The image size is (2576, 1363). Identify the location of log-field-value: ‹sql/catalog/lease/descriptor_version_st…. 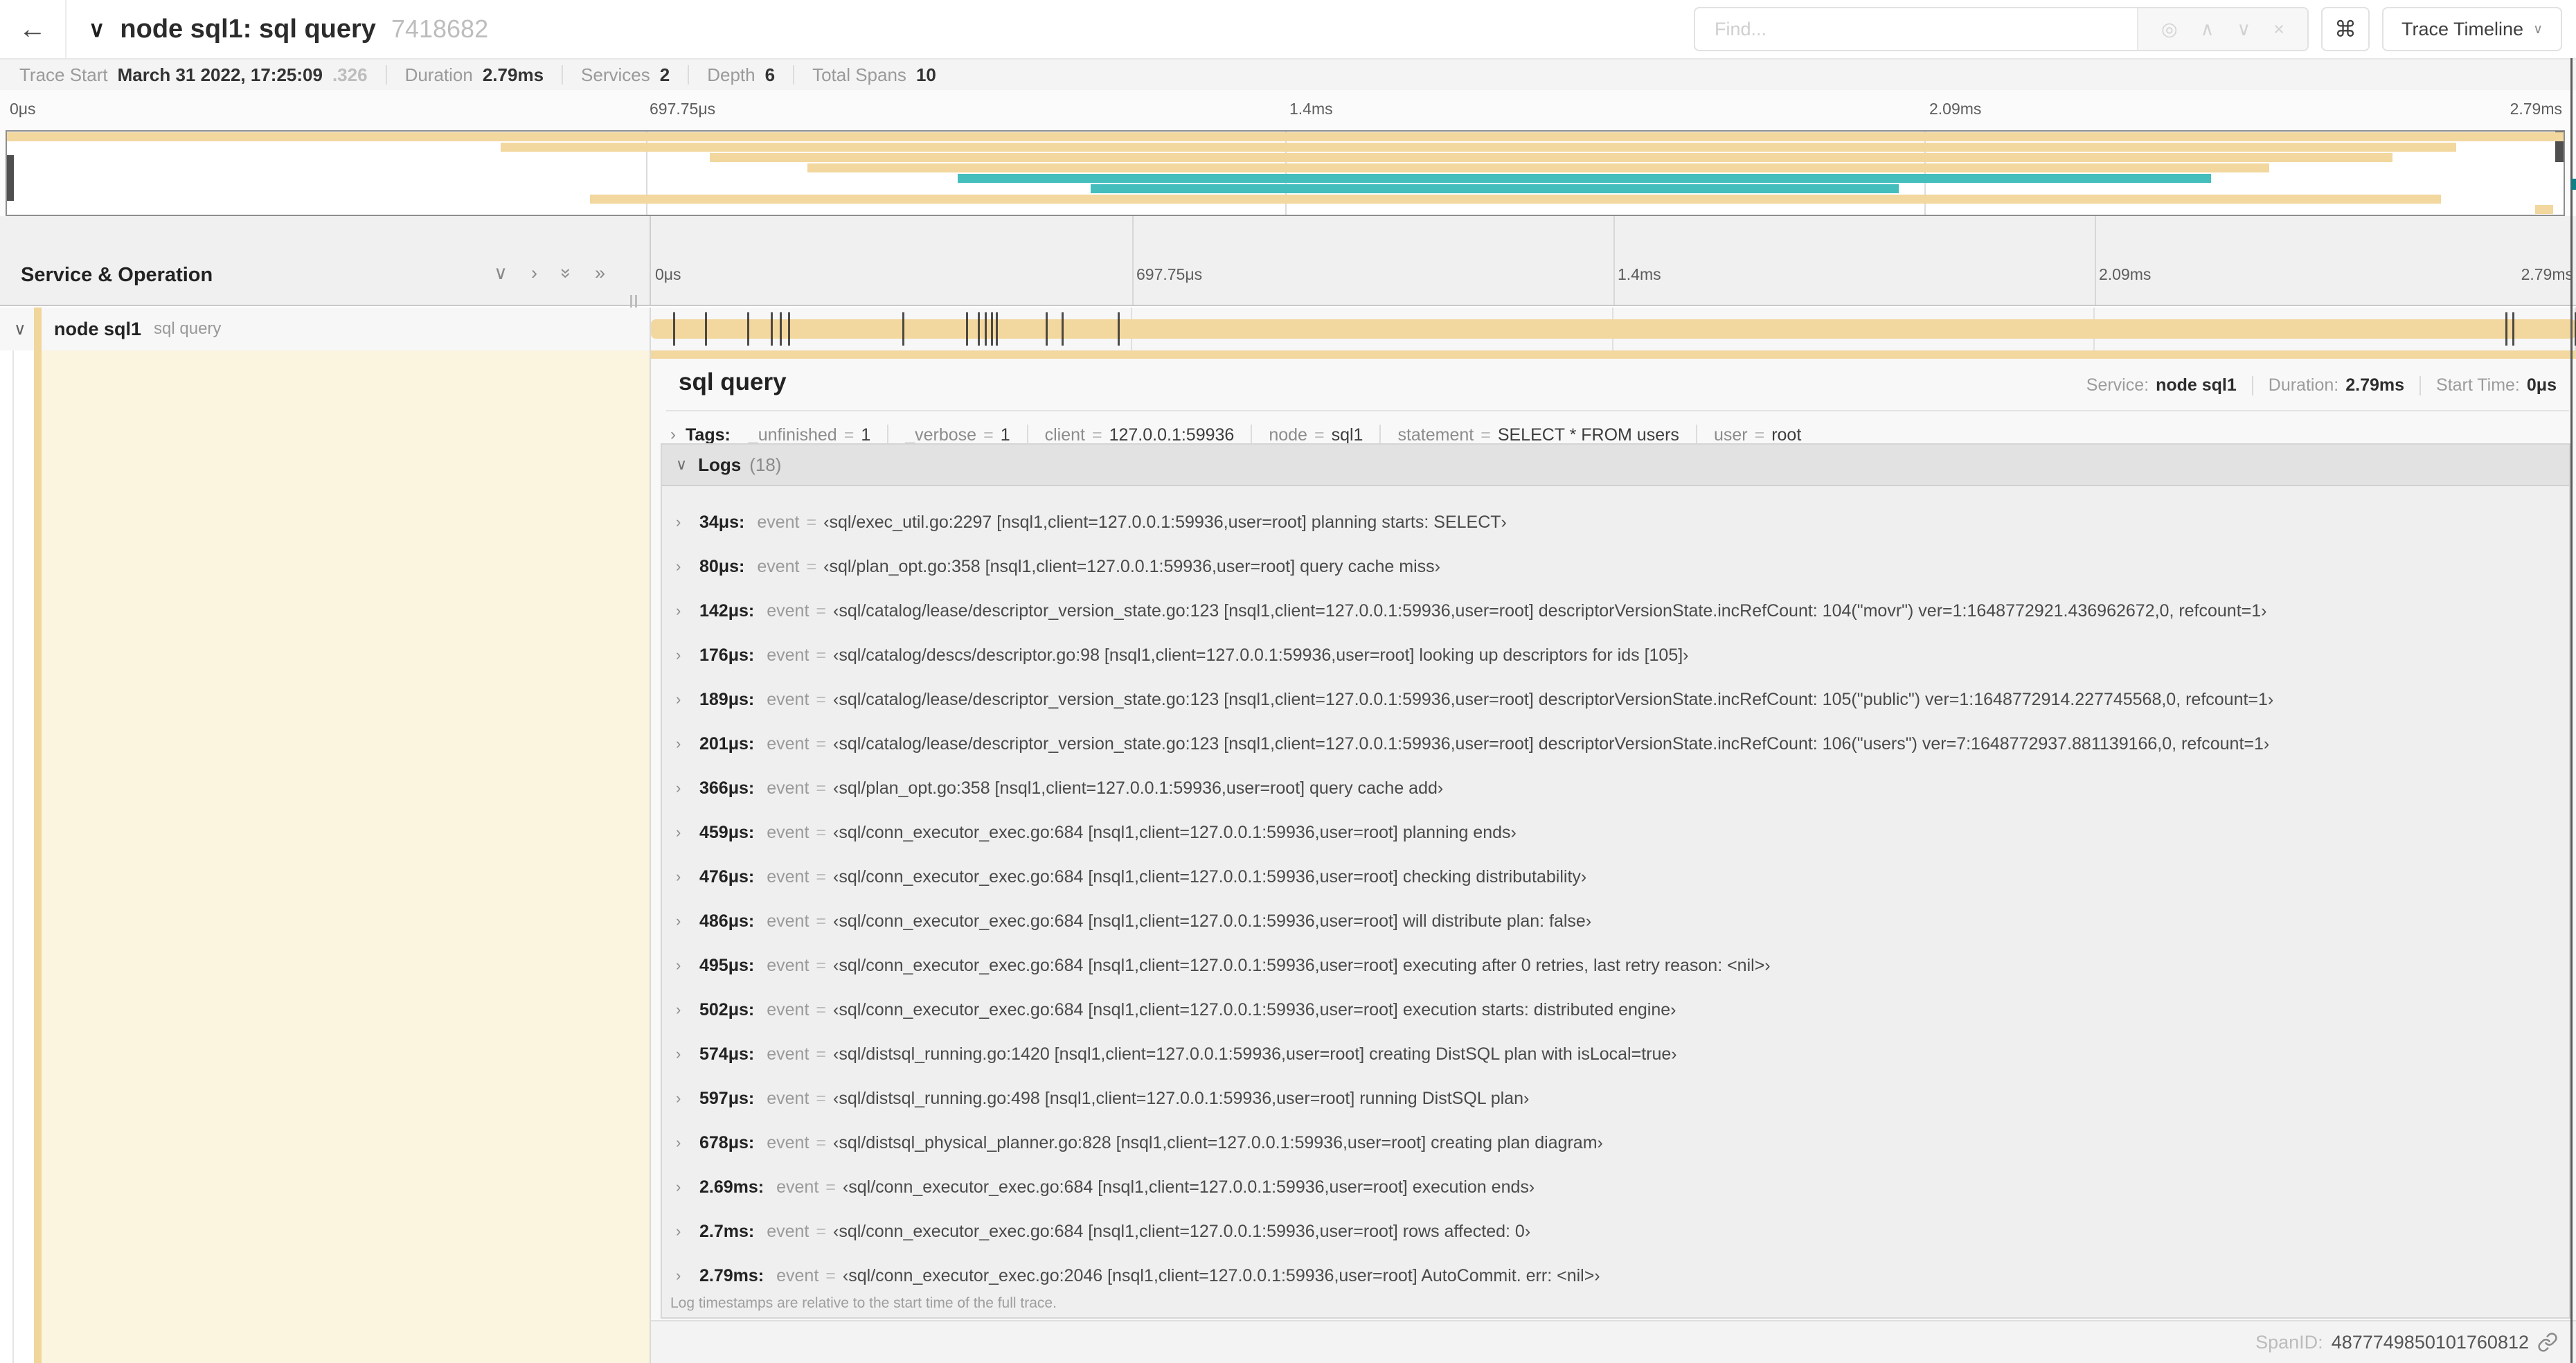
(1550, 611).